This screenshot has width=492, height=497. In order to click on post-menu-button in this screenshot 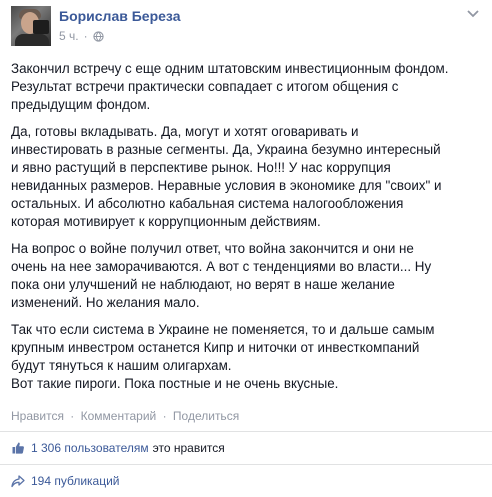, I will do `click(473, 14)`.